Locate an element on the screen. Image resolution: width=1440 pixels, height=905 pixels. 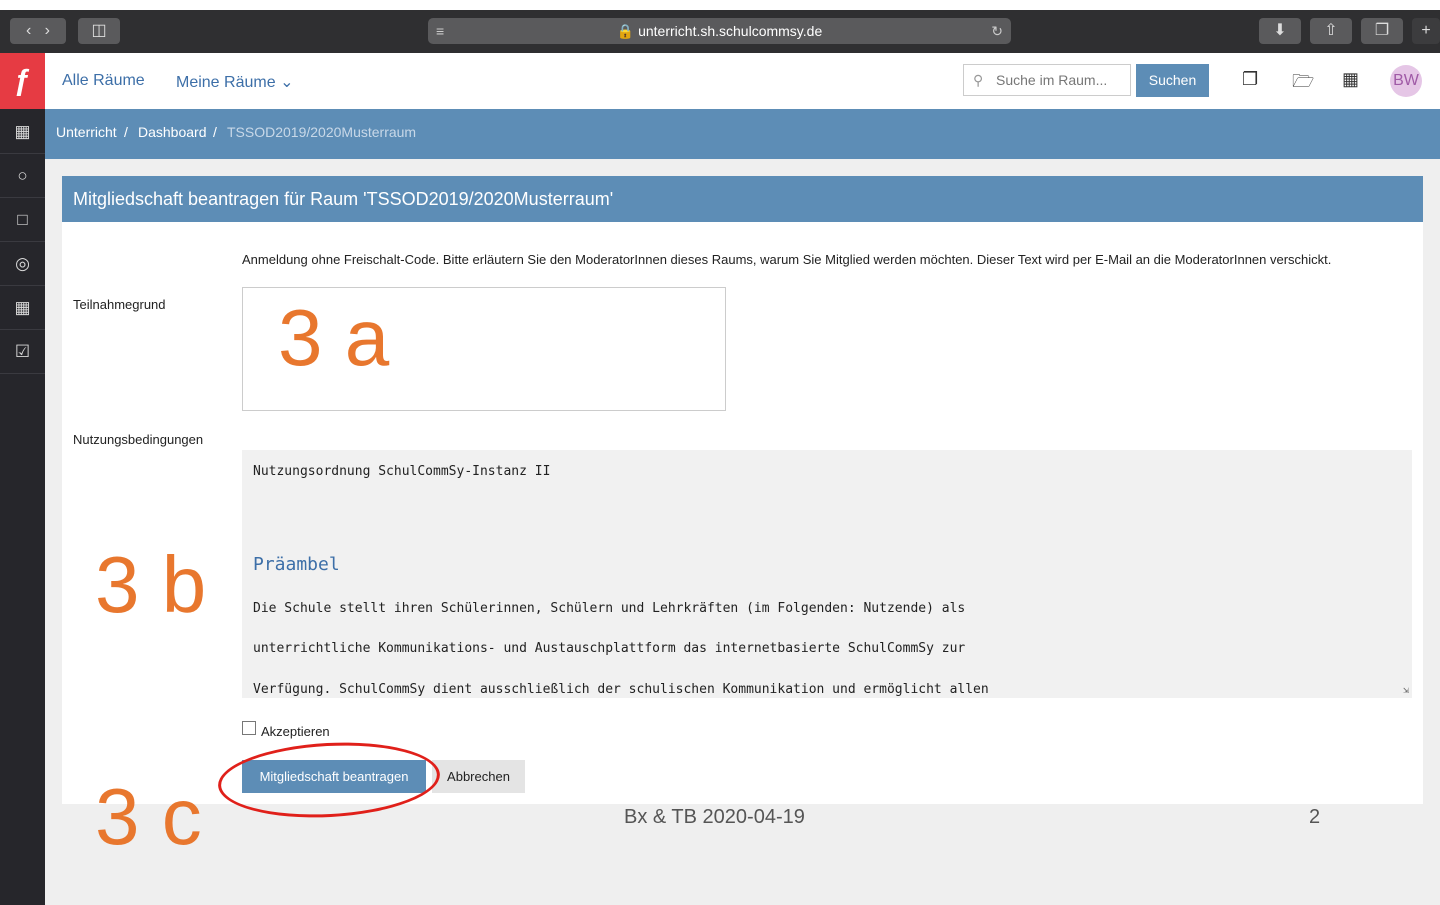
address-bar: ≡ 🔒 unterricht.sh.schulcommsy.de ↻ is located at coordinates (719, 31).